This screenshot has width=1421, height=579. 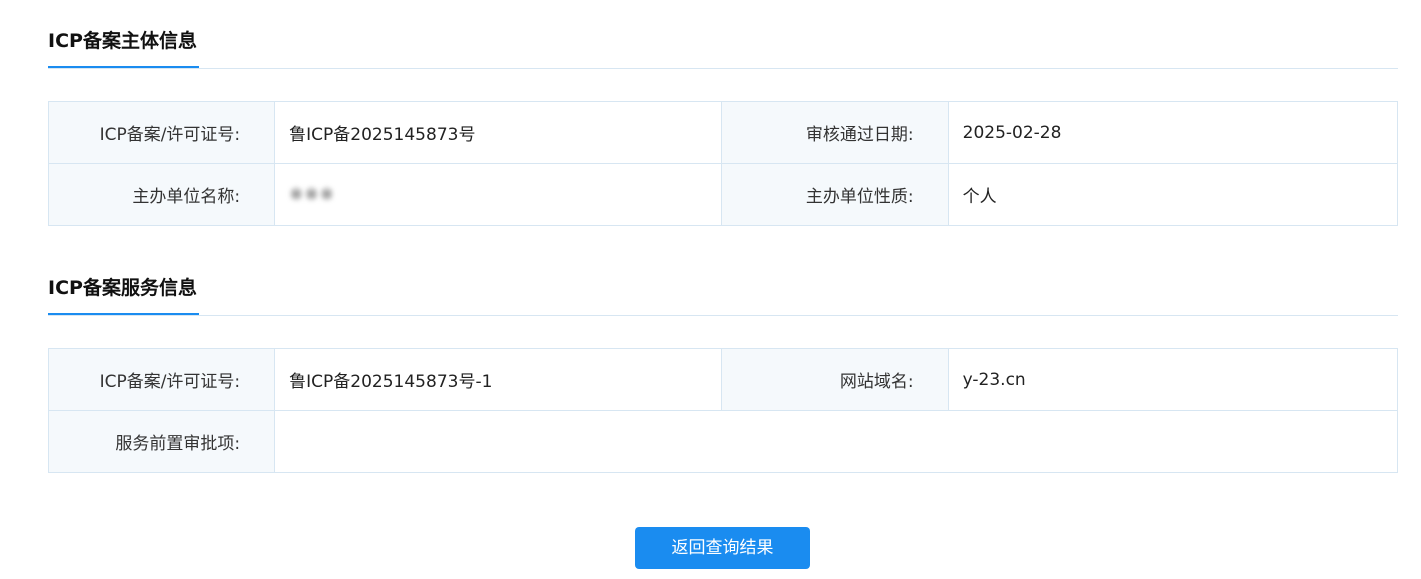 What do you see at coordinates (498, 132) in the screenshot?
I see `license-number-value: 鲁ICP备2025145873号` at bounding box center [498, 132].